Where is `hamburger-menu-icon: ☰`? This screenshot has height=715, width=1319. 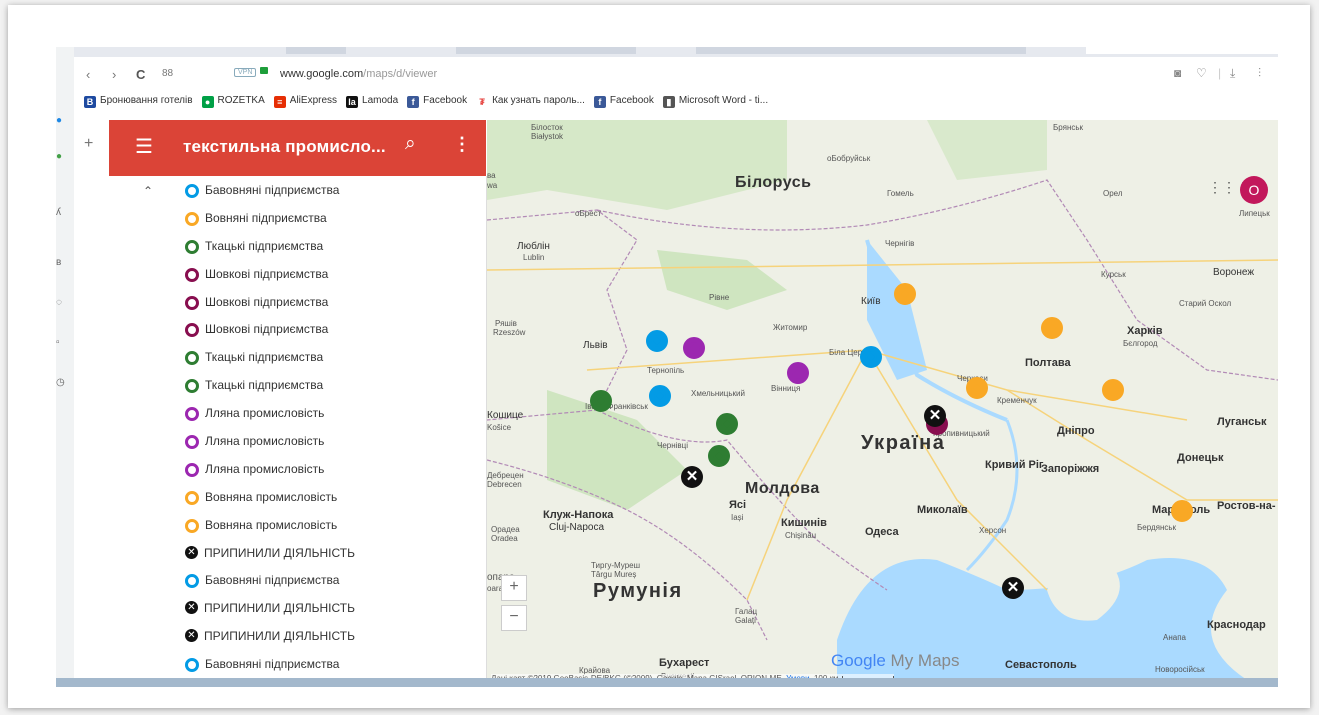
hamburger-menu-icon: ☰ is located at coordinates (144, 146).